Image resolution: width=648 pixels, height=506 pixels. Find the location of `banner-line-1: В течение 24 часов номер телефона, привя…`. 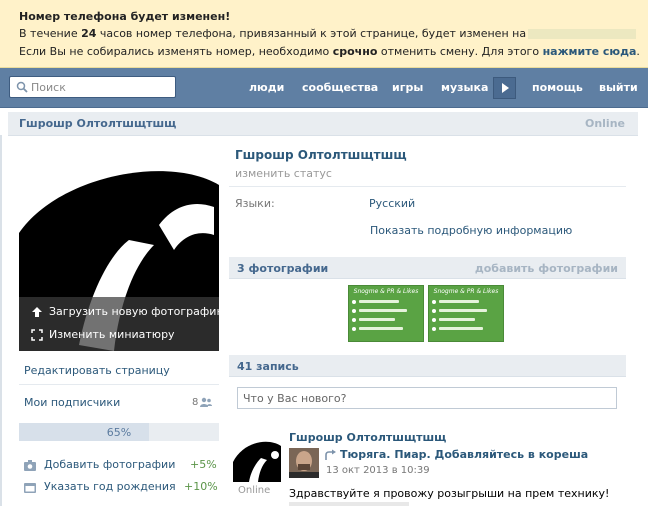

banner-line-1: В течение 24 часов номер телефона, привя… is located at coordinates (333, 34).